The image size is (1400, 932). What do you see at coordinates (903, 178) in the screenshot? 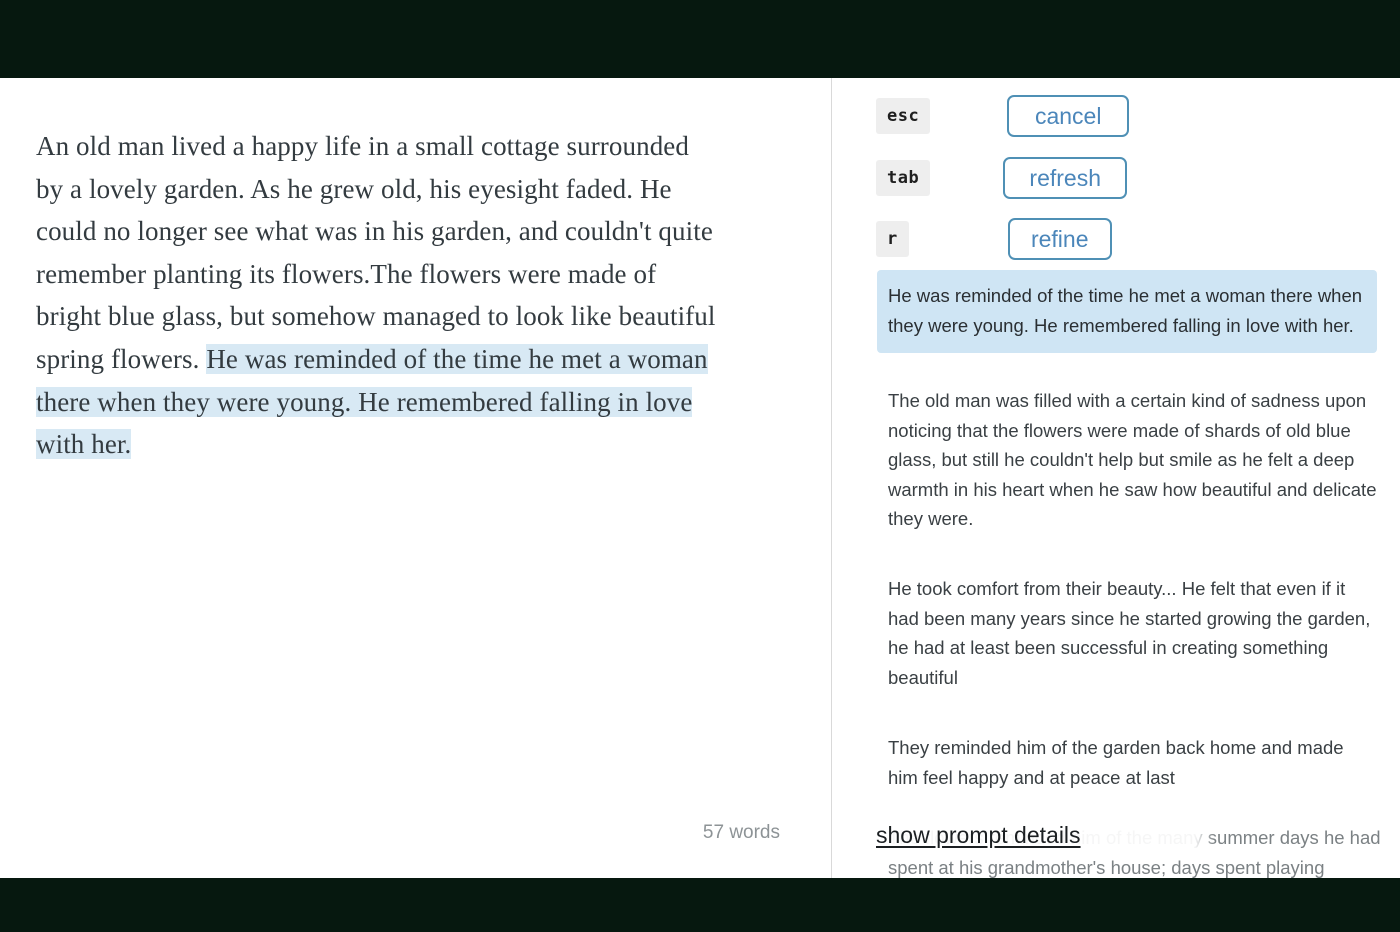
I see `key-tab: tab` at bounding box center [903, 178].